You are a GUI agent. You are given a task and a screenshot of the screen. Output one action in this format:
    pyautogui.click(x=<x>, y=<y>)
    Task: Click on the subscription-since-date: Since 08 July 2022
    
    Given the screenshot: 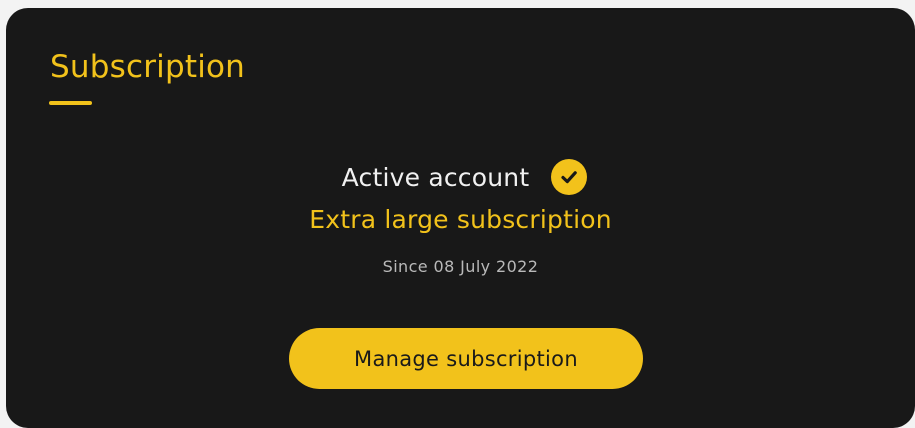 What is the action you would take?
    pyautogui.click(x=460, y=266)
    